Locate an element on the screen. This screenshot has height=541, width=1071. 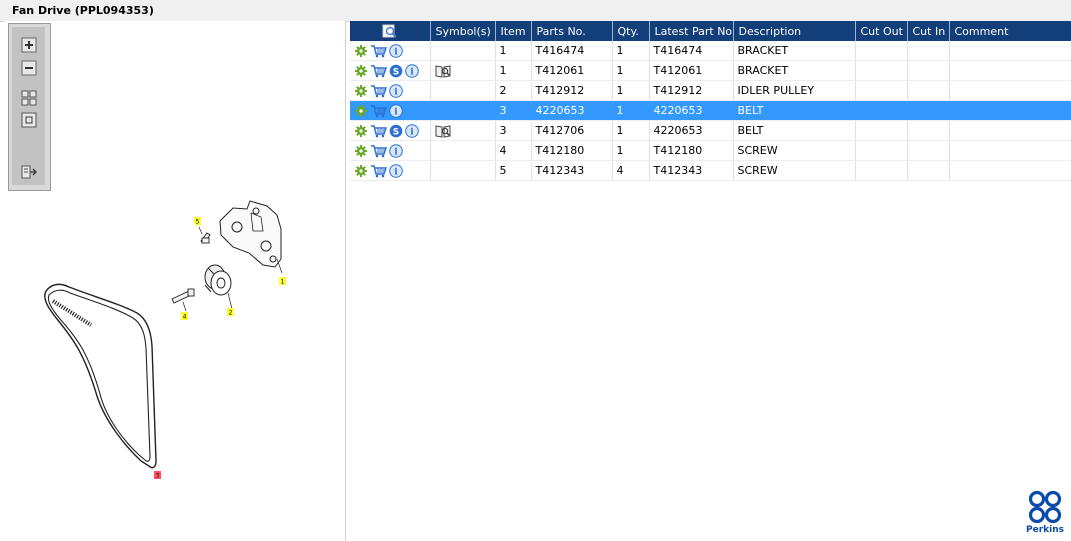
callout-4: 4 is located at coordinates (184, 316).